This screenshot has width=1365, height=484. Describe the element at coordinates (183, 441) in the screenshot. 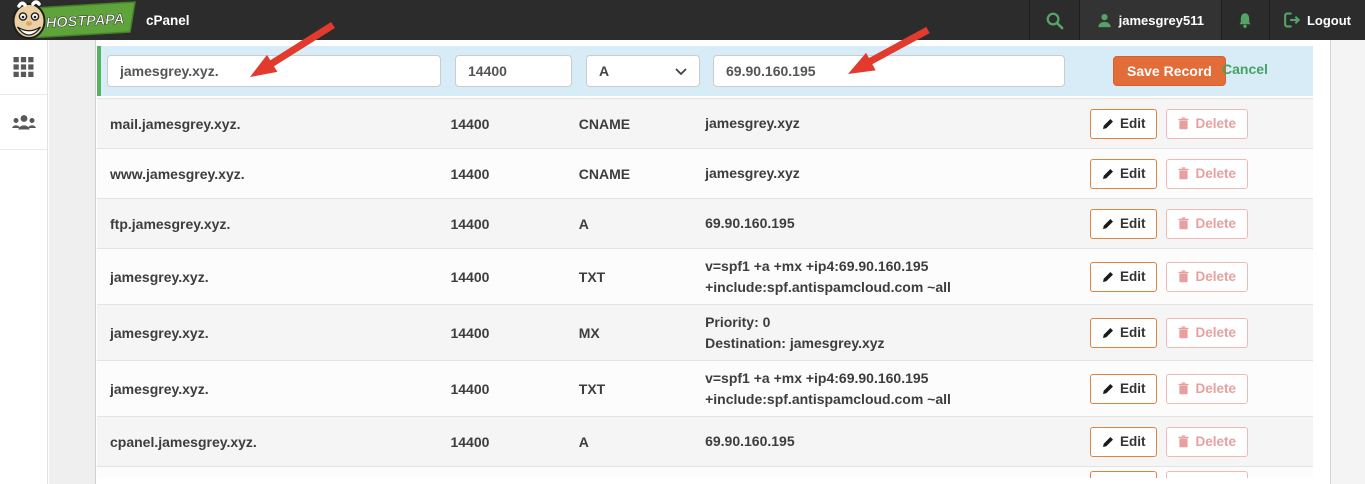

I see `record-name: cpanel.jamesgrey.xyz.` at that location.